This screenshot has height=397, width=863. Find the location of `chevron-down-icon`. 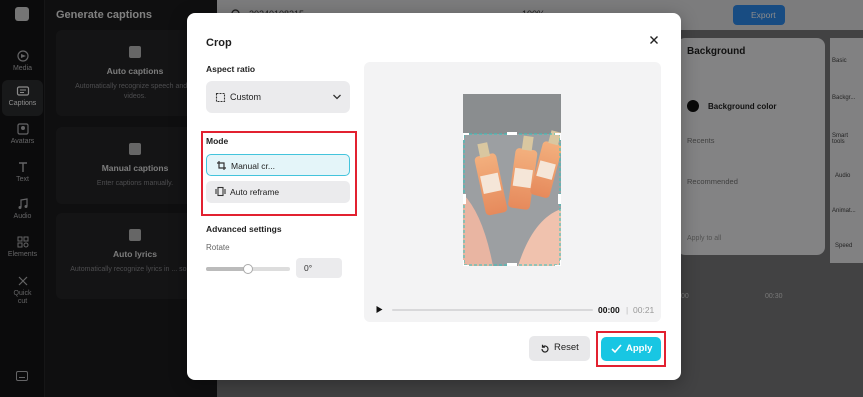

chevron-down-icon is located at coordinates (337, 97).